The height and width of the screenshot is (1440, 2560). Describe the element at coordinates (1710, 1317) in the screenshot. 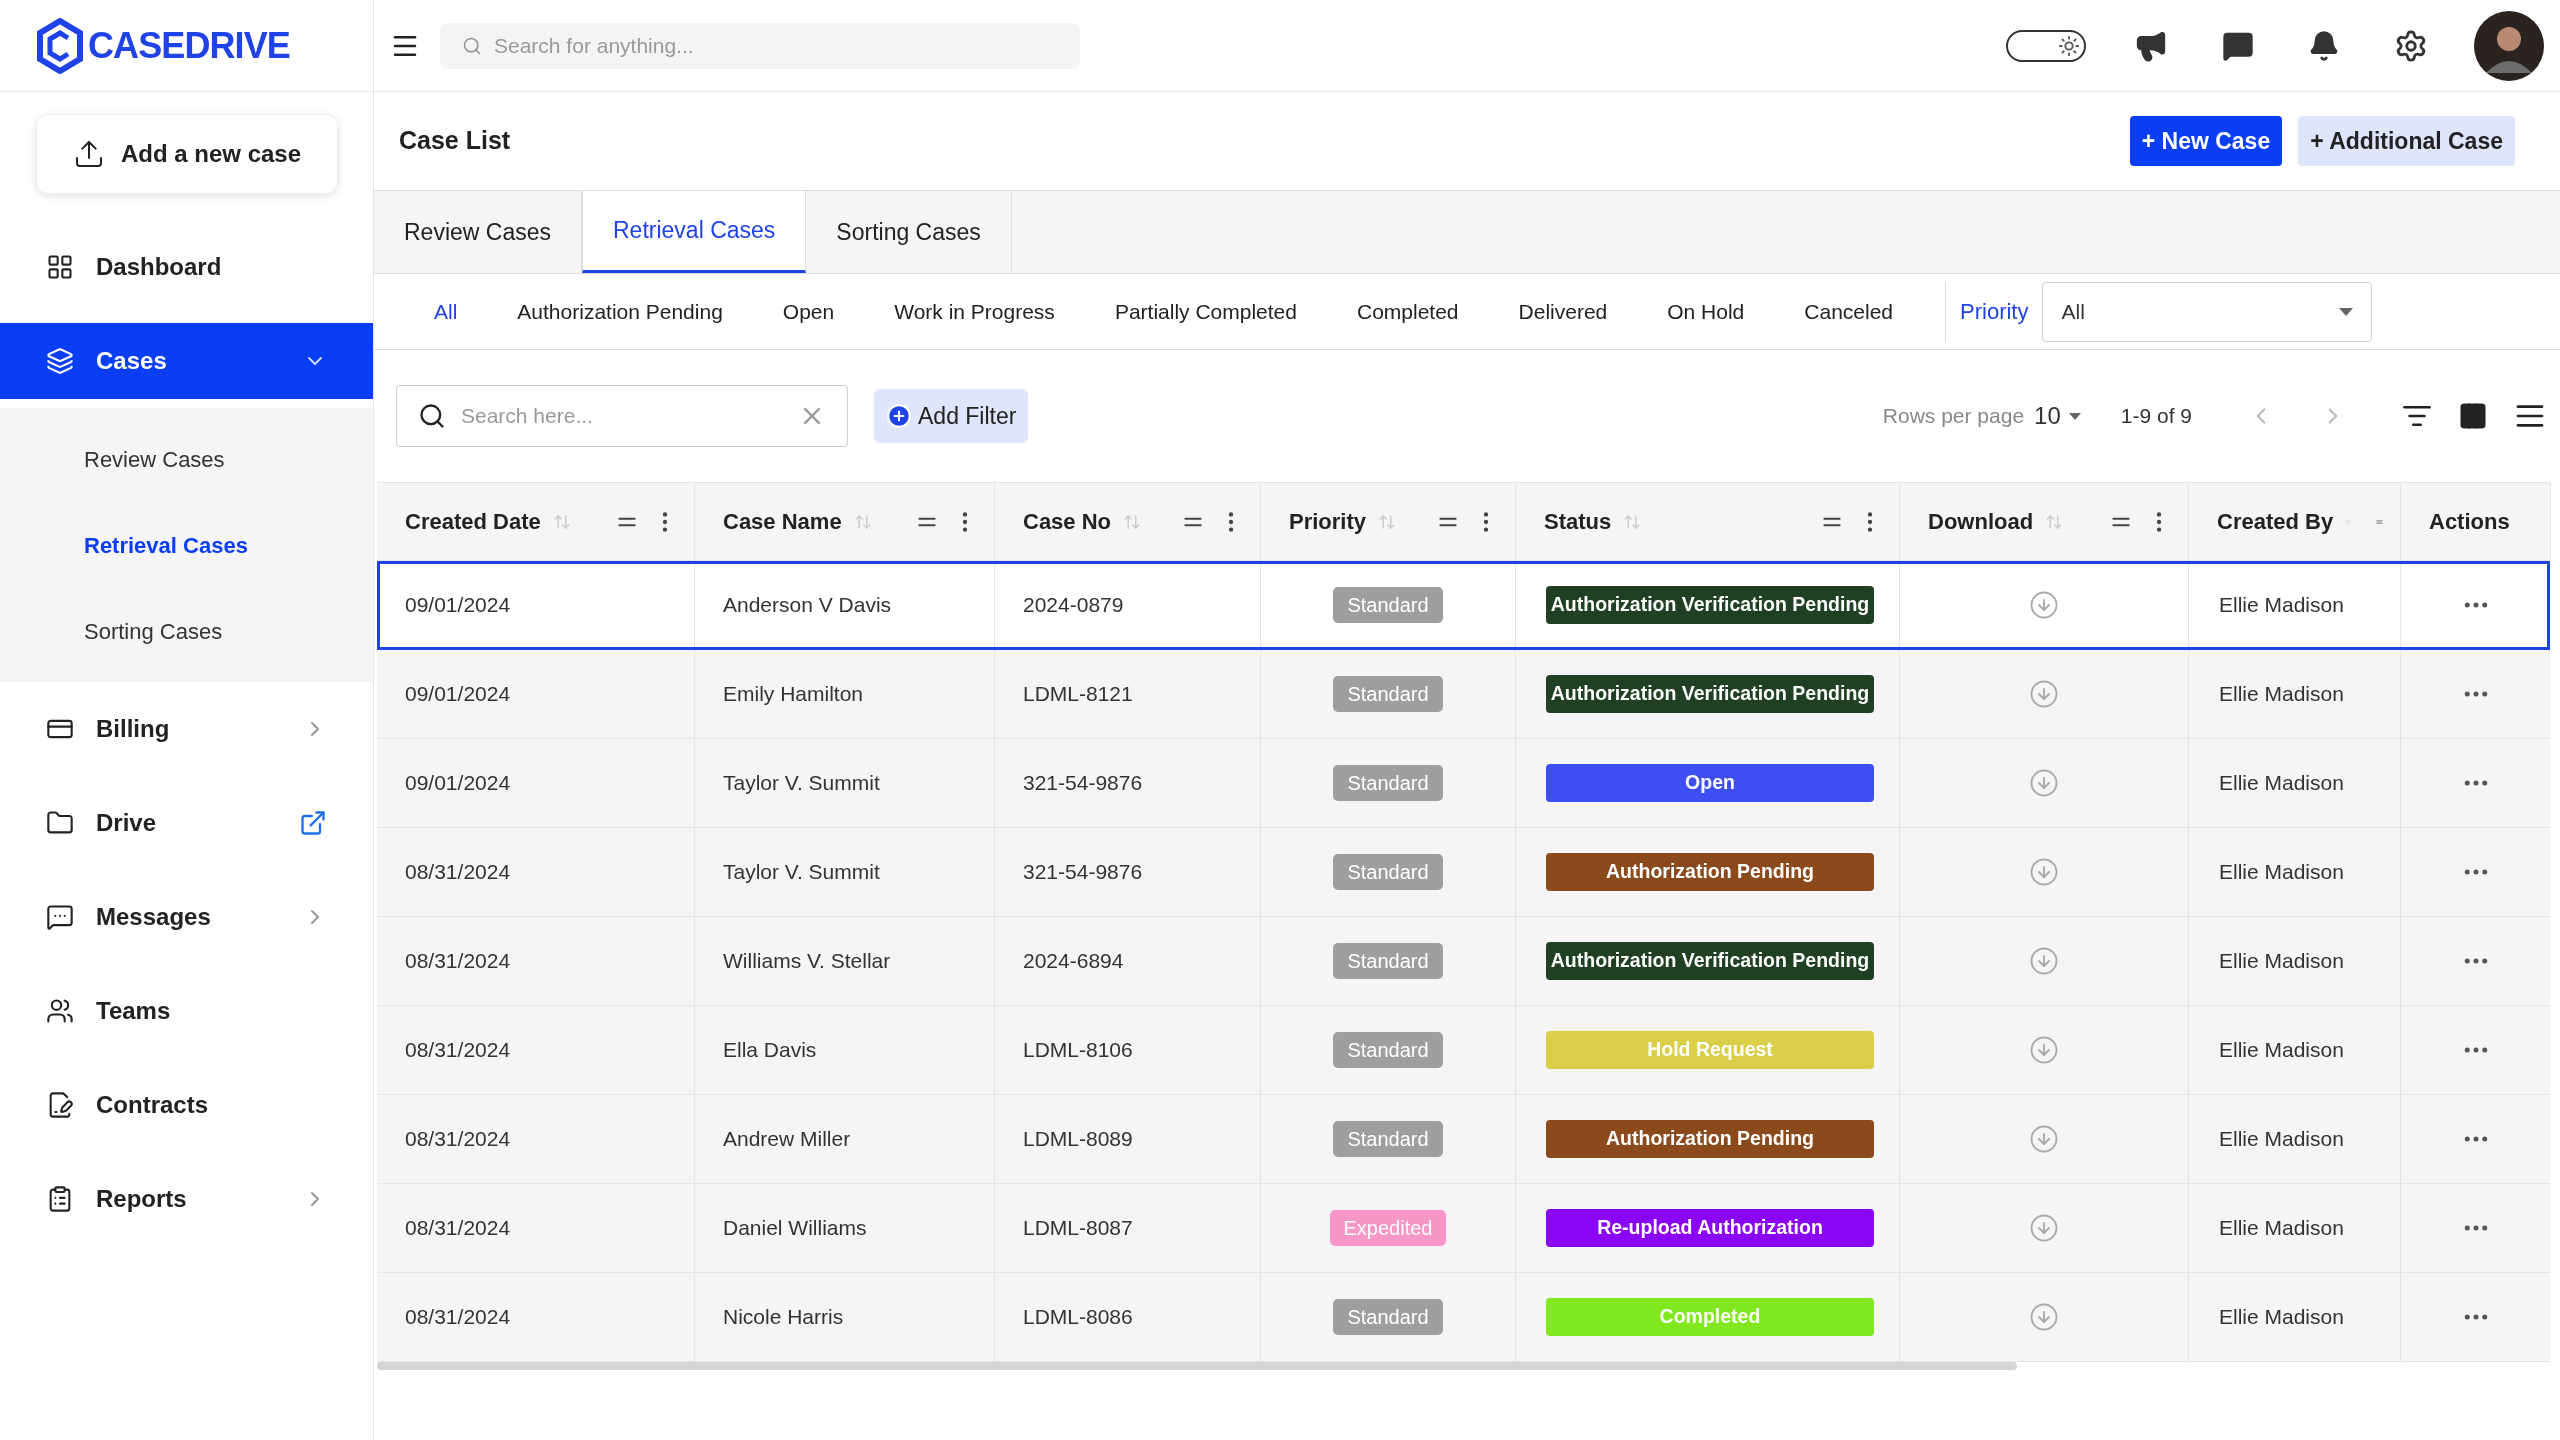

I see `status-badge: Completed` at that location.